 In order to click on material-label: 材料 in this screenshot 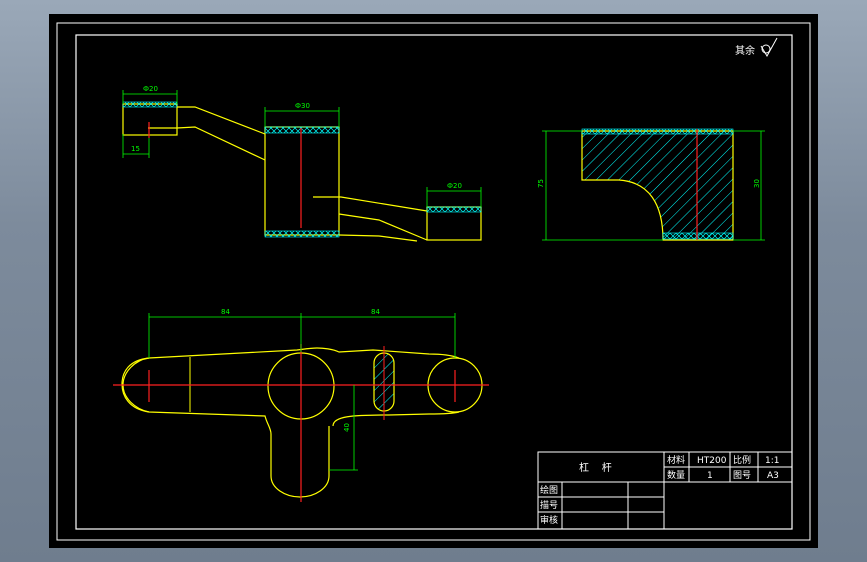, I will do `click(676, 460)`.